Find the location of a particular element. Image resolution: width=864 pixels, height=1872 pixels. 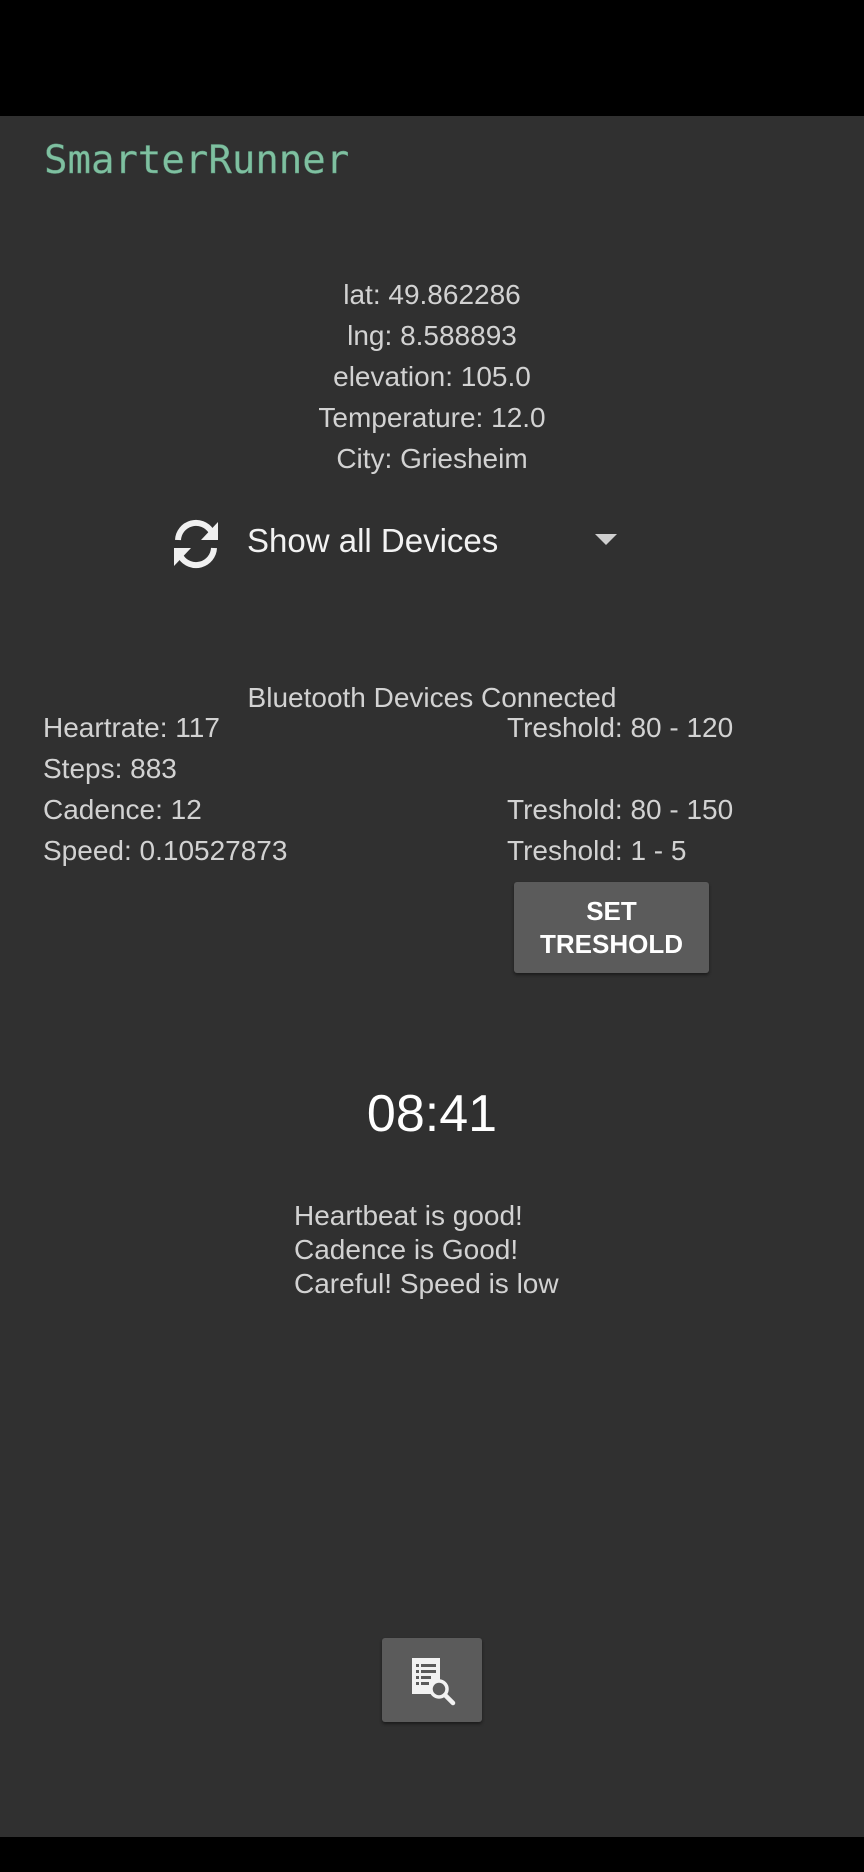

refresh-icon is located at coordinates (196, 544).